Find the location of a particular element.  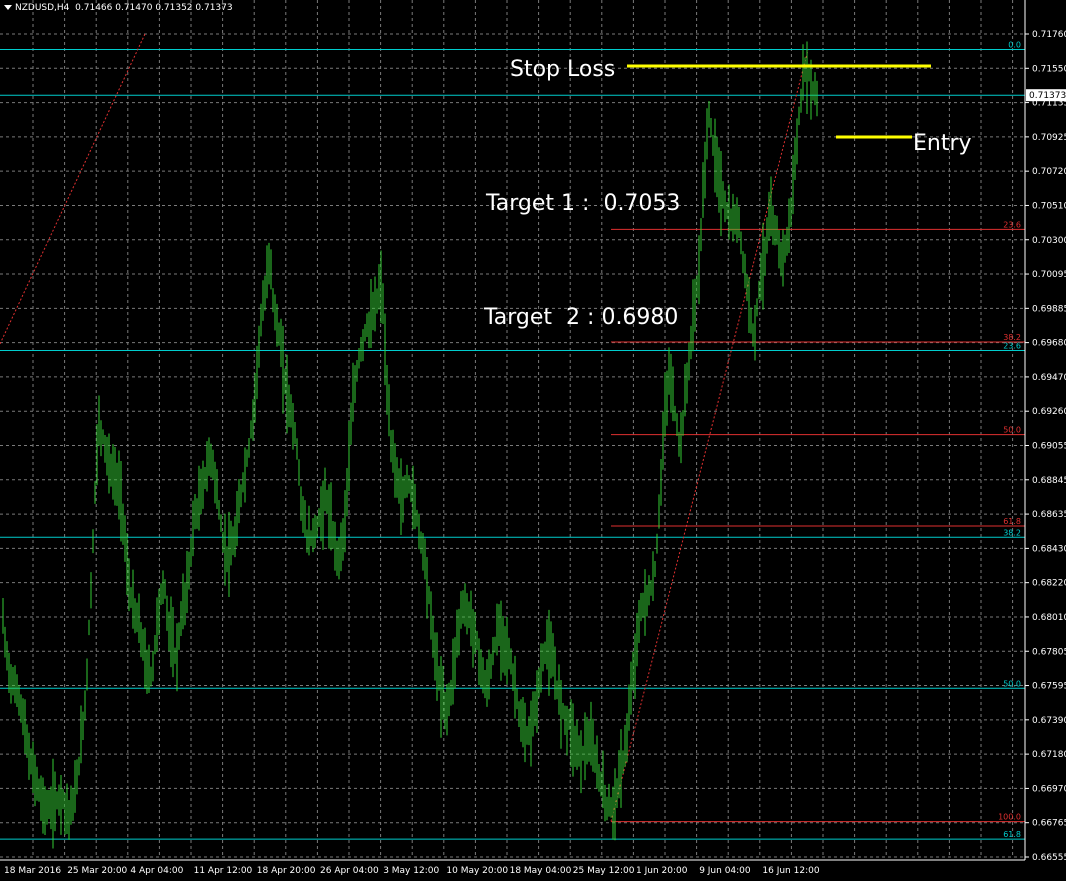

y-tick-label: 0.70925 is located at coordinates (1049, 138).